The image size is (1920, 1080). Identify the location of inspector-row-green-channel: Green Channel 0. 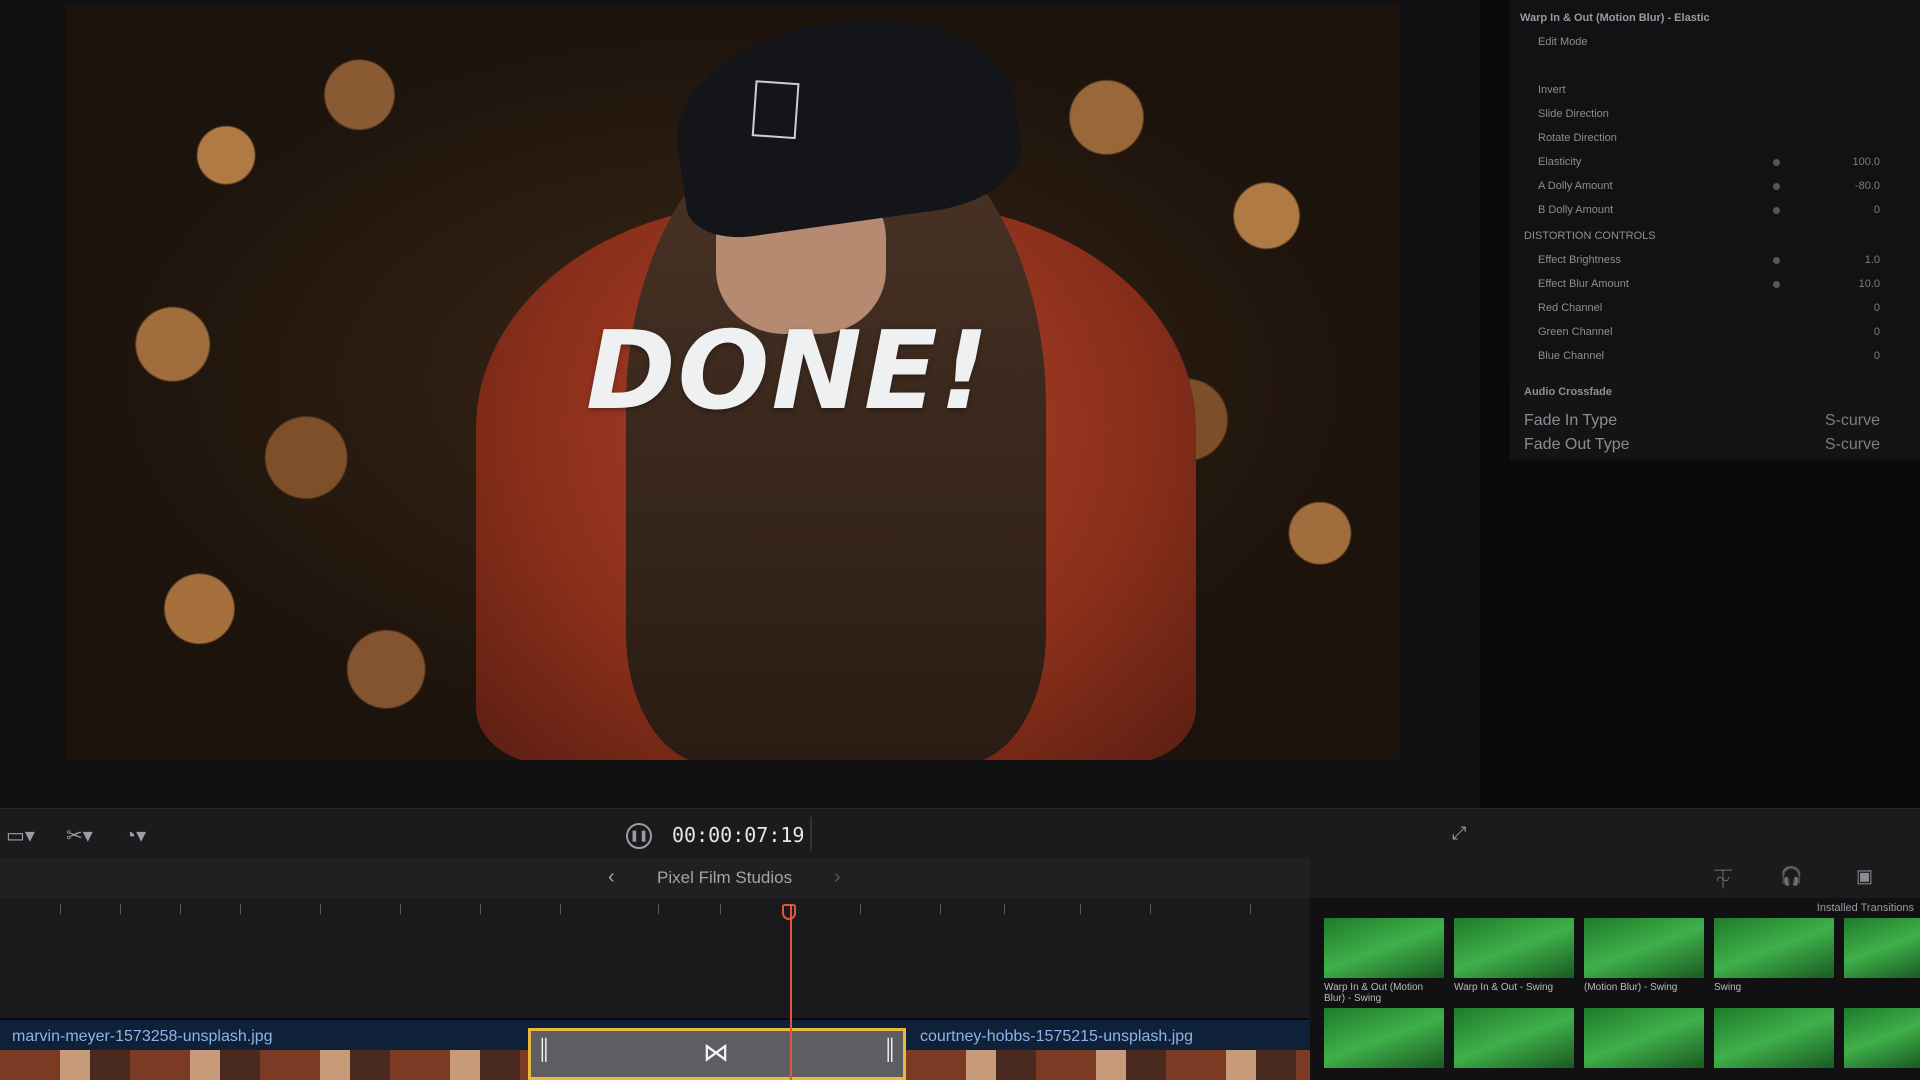
(1715, 333).